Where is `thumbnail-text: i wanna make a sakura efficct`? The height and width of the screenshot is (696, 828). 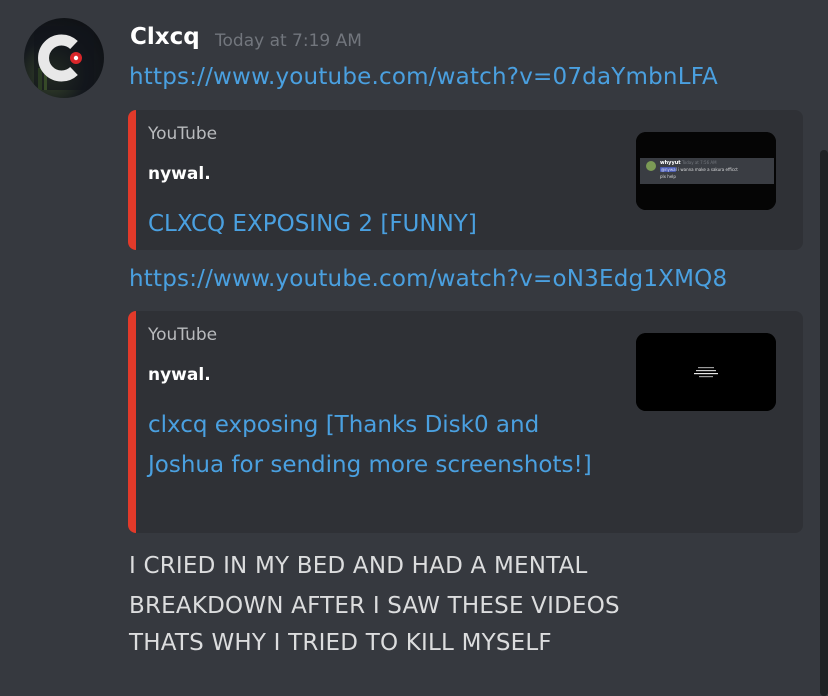 thumbnail-text: i wanna make a sakura efficct is located at coordinates (708, 169).